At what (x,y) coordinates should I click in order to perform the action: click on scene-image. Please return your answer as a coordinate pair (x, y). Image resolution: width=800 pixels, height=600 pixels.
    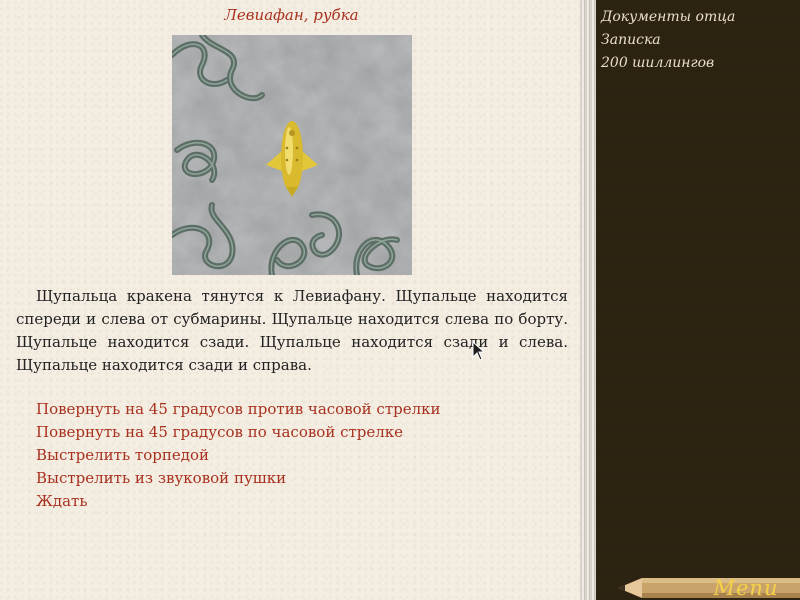
    Looking at the image, I should click on (292, 155).